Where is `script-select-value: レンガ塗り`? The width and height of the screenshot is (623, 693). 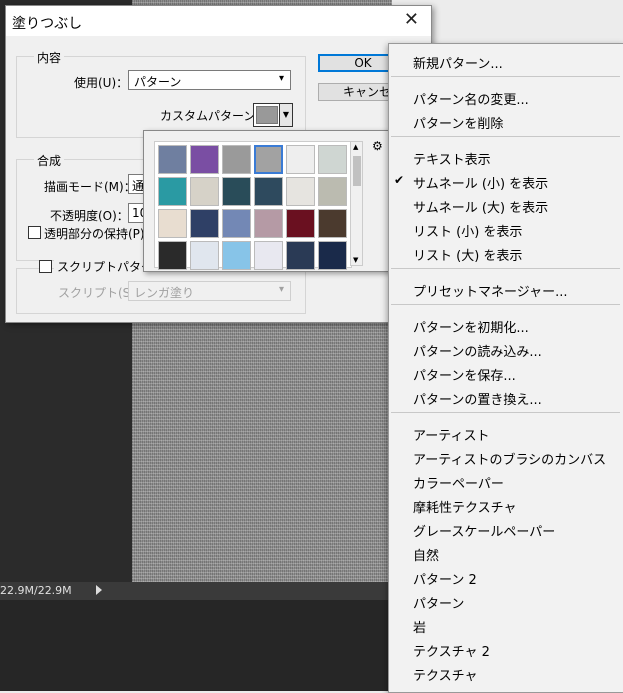
script-select-value: レンガ塗り is located at coordinates (164, 293).